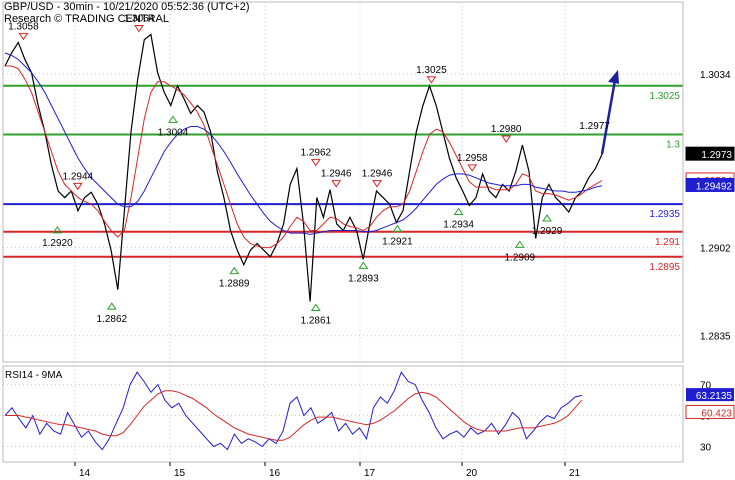 Image resolution: width=735 pixels, height=480 pixels. I want to click on x-tick-label: 21, so click(575, 473).